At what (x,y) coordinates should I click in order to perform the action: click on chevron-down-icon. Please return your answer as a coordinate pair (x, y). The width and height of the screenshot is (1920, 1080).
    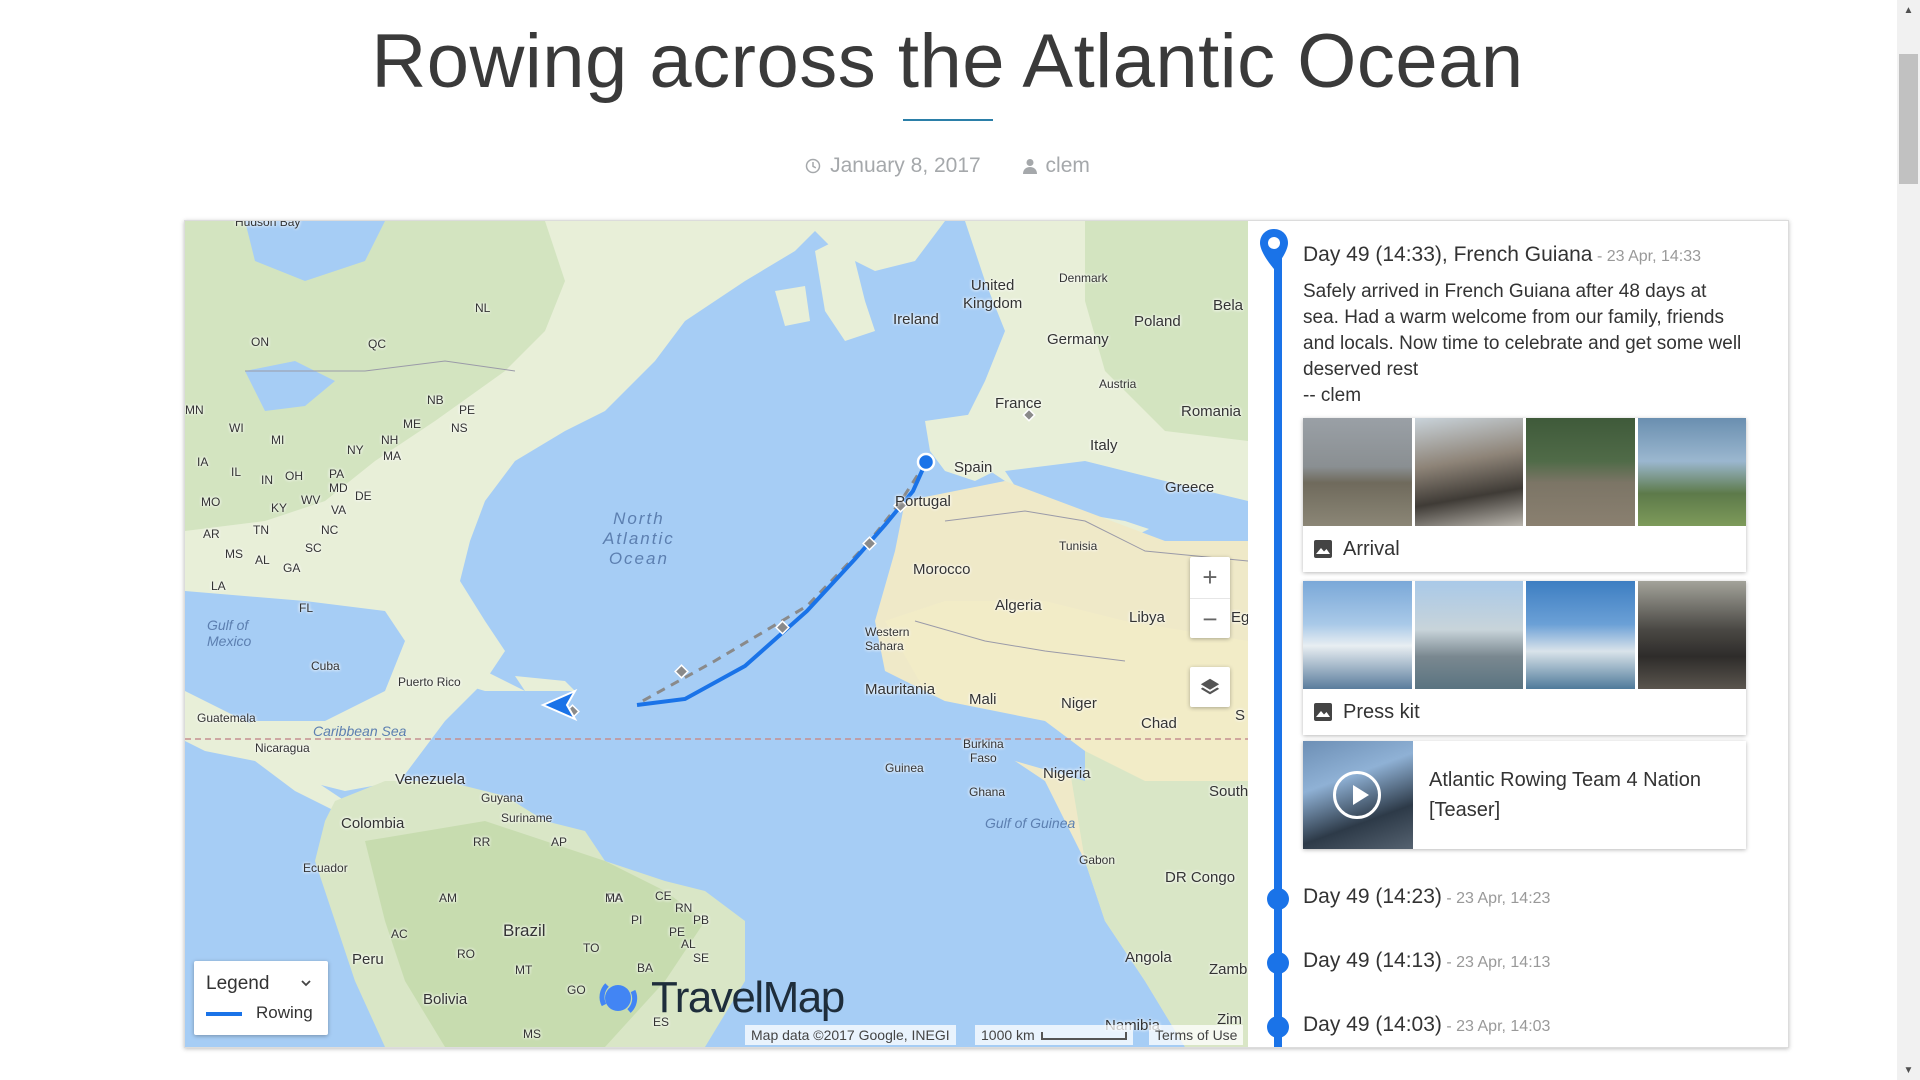
    Looking at the image, I should click on (306, 983).